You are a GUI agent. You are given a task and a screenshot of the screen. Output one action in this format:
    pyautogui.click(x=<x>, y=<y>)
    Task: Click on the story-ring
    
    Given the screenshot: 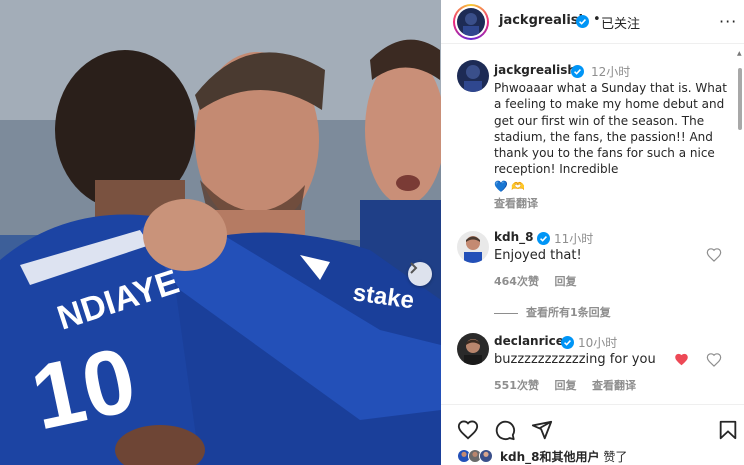 What is the action you would take?
    pyautogui.click(x=471, y=22)
    